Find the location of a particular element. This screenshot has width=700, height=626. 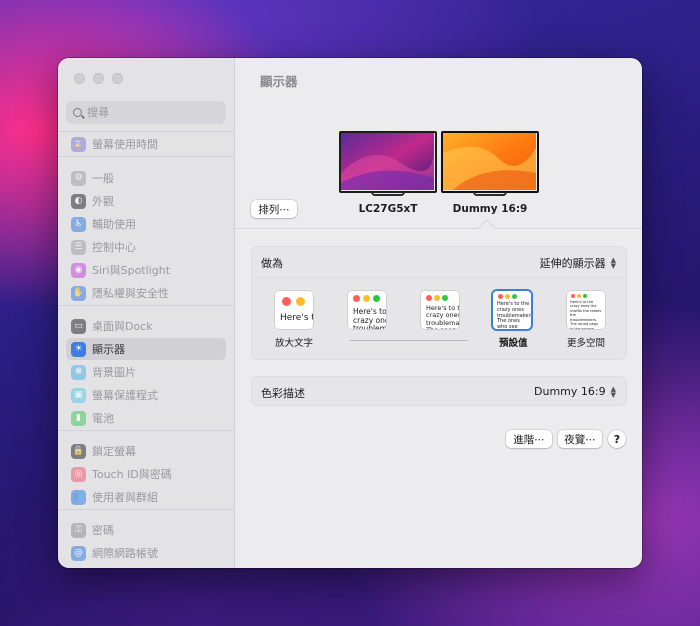

accessibility-icon: ♿ is located at coordinates (78, 224).